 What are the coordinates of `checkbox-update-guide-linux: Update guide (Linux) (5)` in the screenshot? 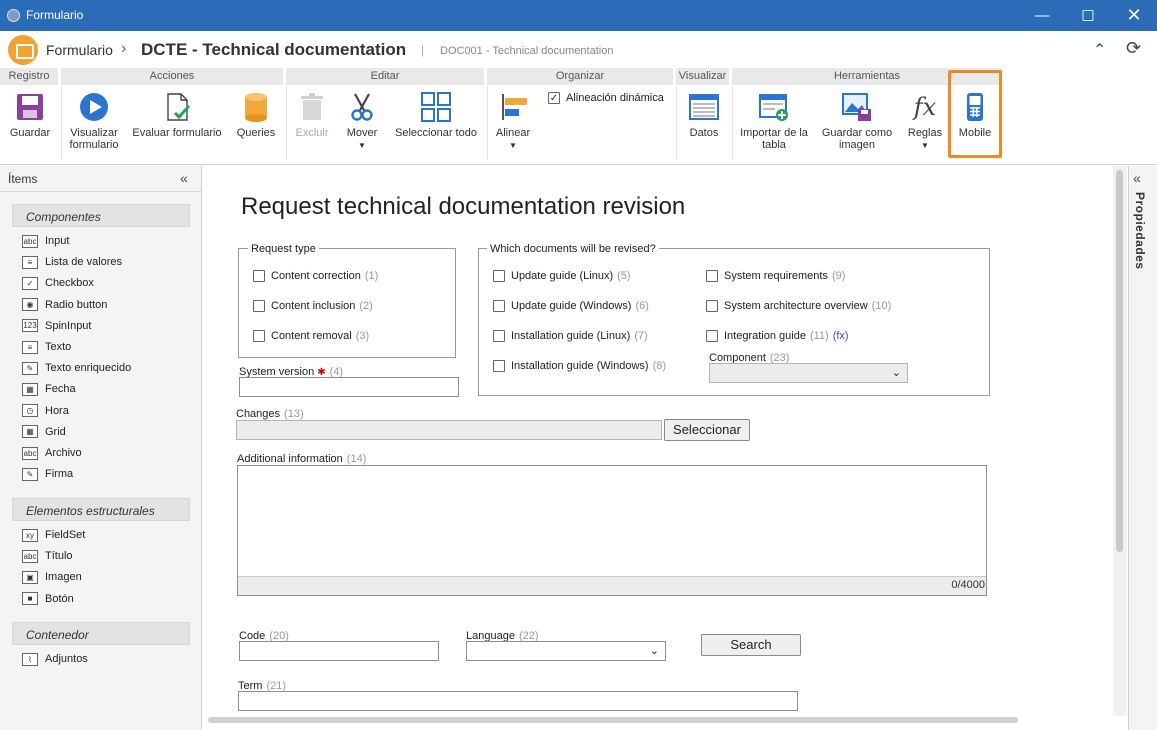 It's located at (562, 276).